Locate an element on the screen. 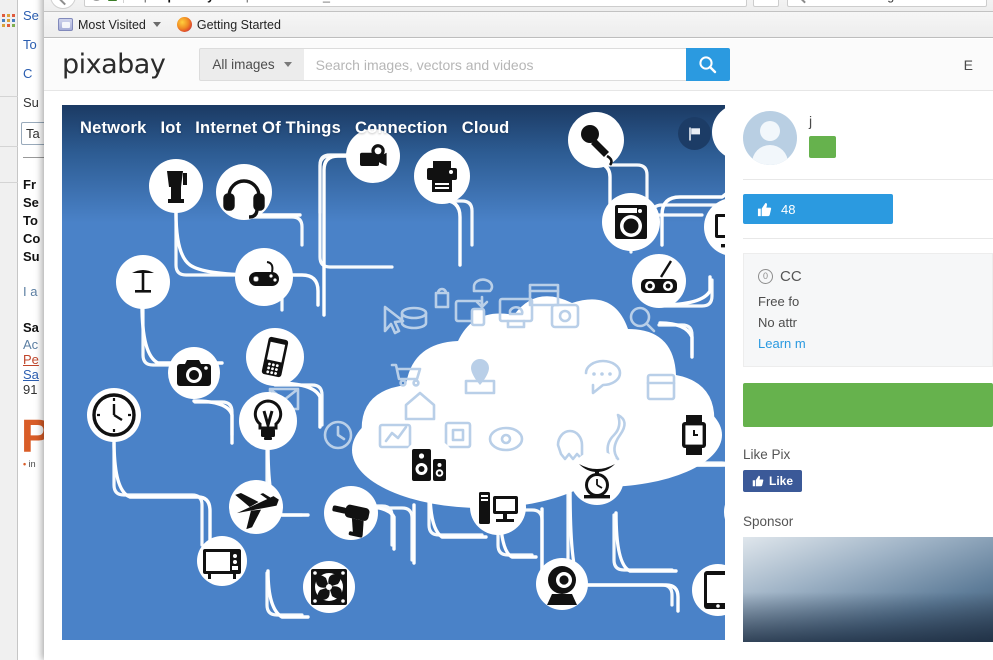 The width and height of the screenshot is (993, 660). responsive-device-small is located at coordinates (478, 317).